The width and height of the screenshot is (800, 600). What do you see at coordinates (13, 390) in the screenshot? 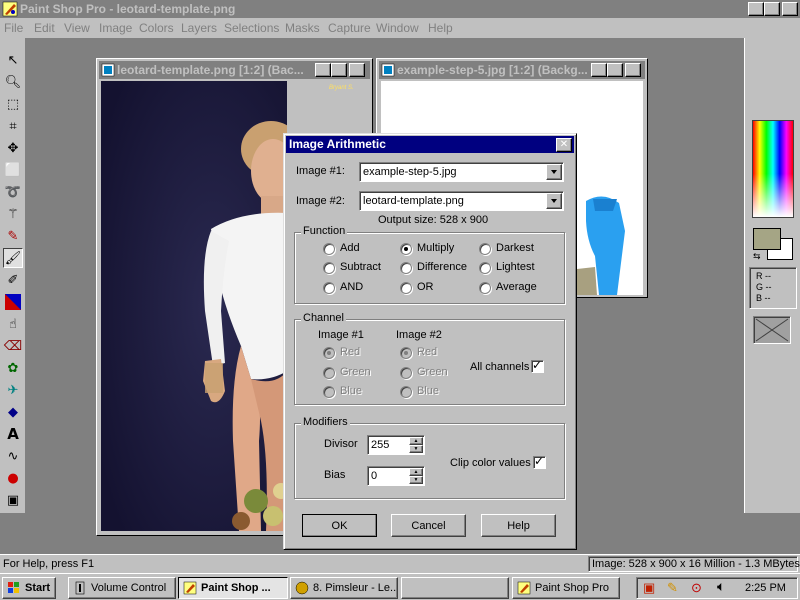
I see `airbrush-icon: ✈` at bounding box center [13, 390].